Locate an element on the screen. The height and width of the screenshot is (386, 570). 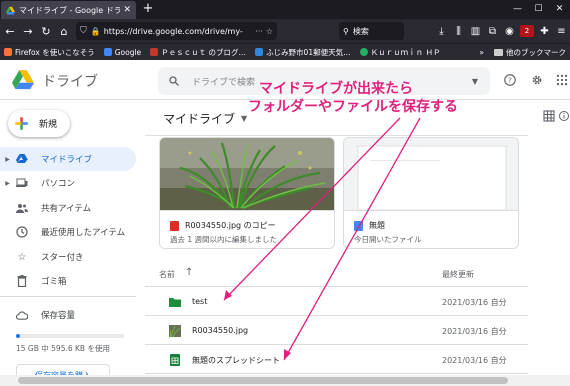
grid-view-icon is located at coordinates (549, 116).